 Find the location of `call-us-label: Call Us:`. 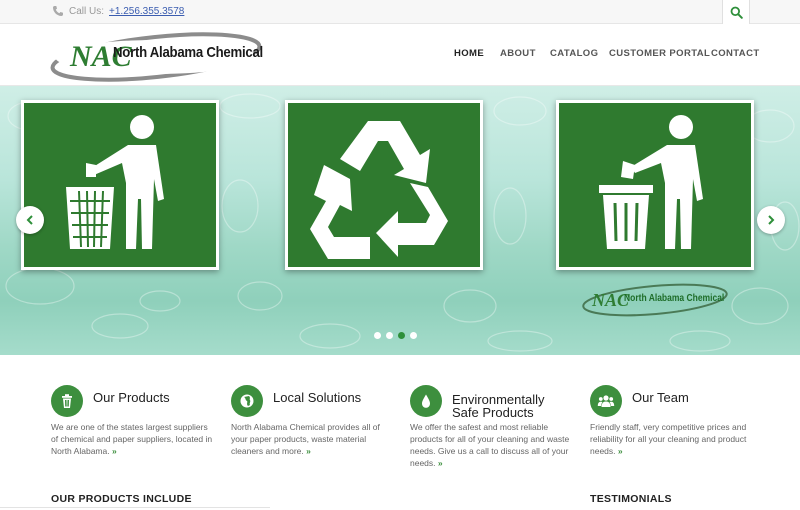

call-us-label: Call Us: is located at coordinates (87, 11).